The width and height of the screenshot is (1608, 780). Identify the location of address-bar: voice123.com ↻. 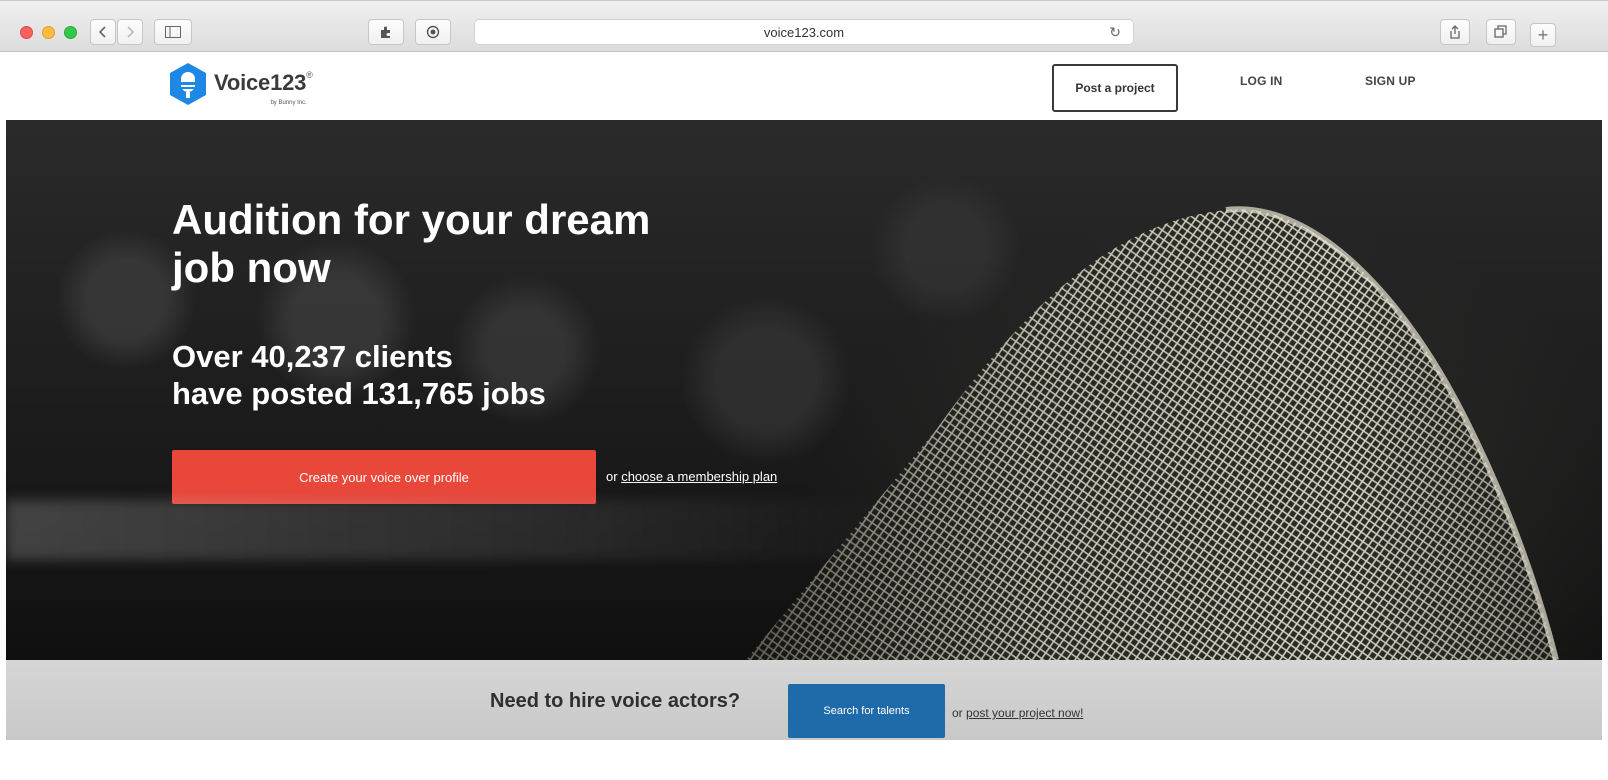
(804, 32).